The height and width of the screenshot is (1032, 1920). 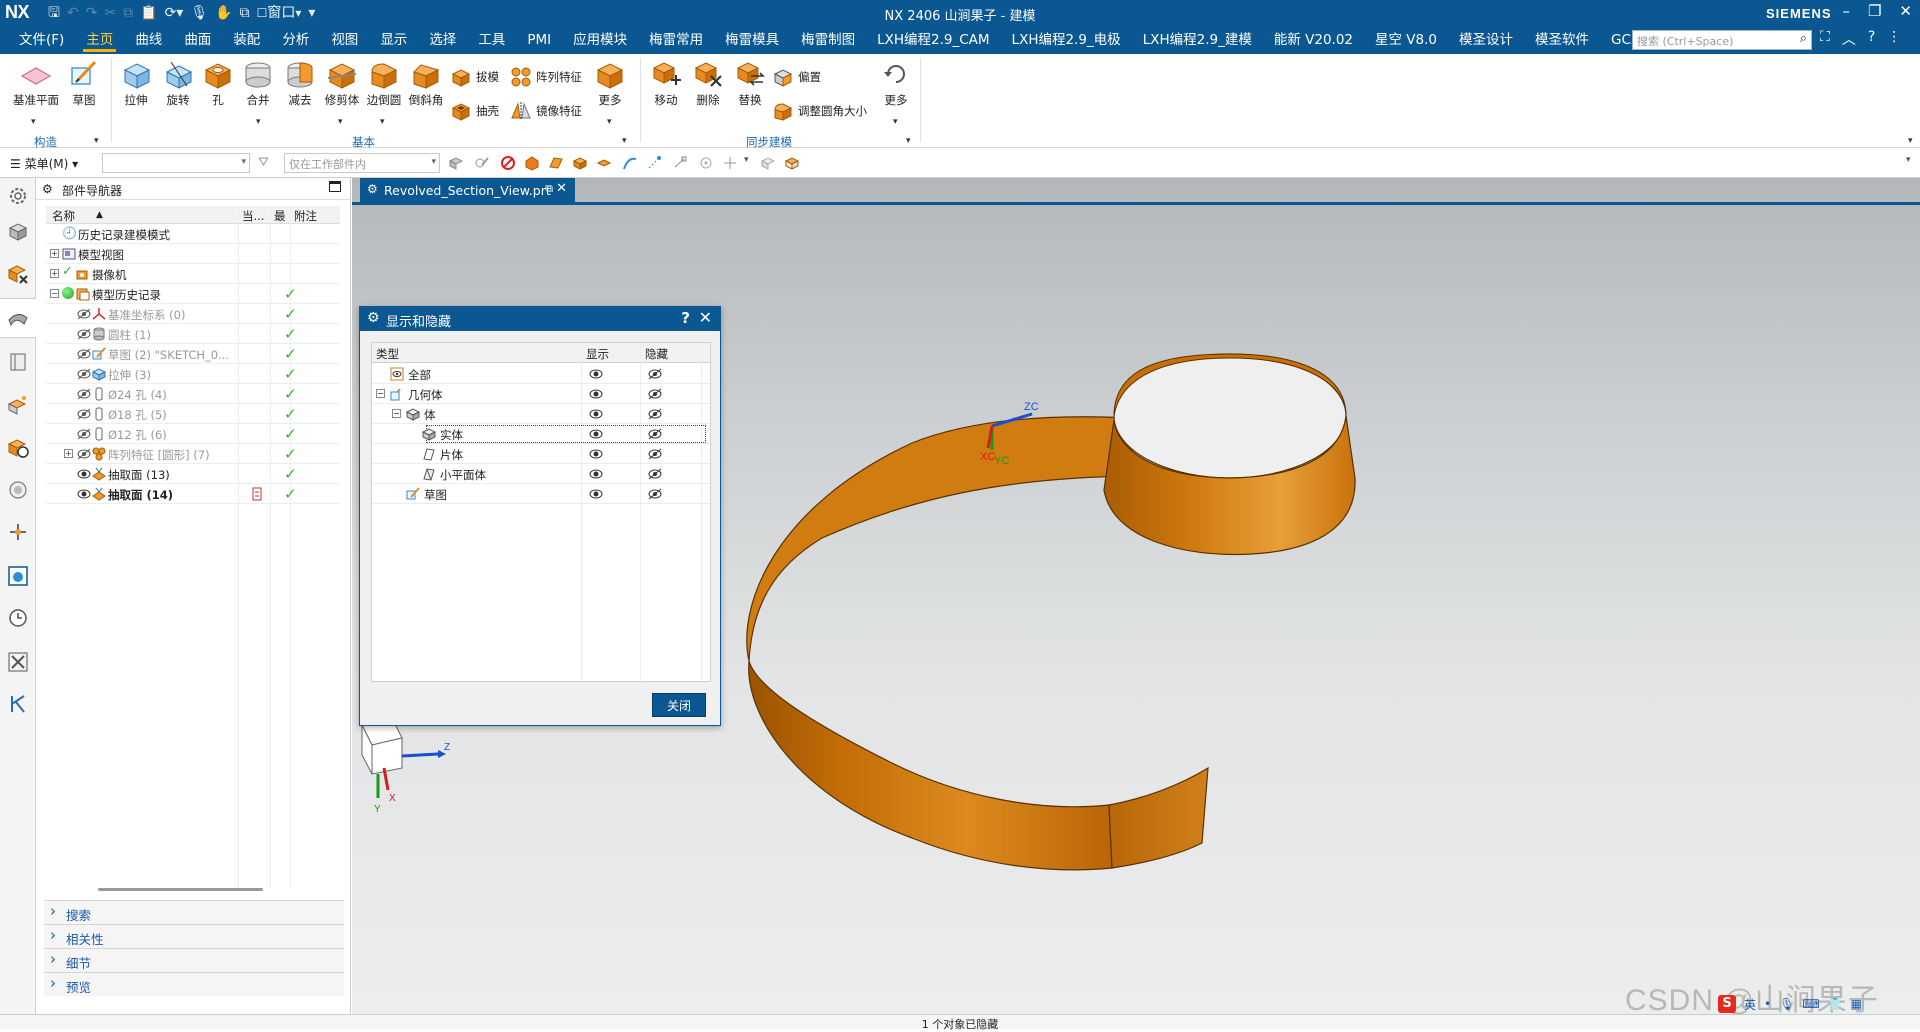 I want to click on datum-plane-button: 基准平面, so click(x=36, y=83).